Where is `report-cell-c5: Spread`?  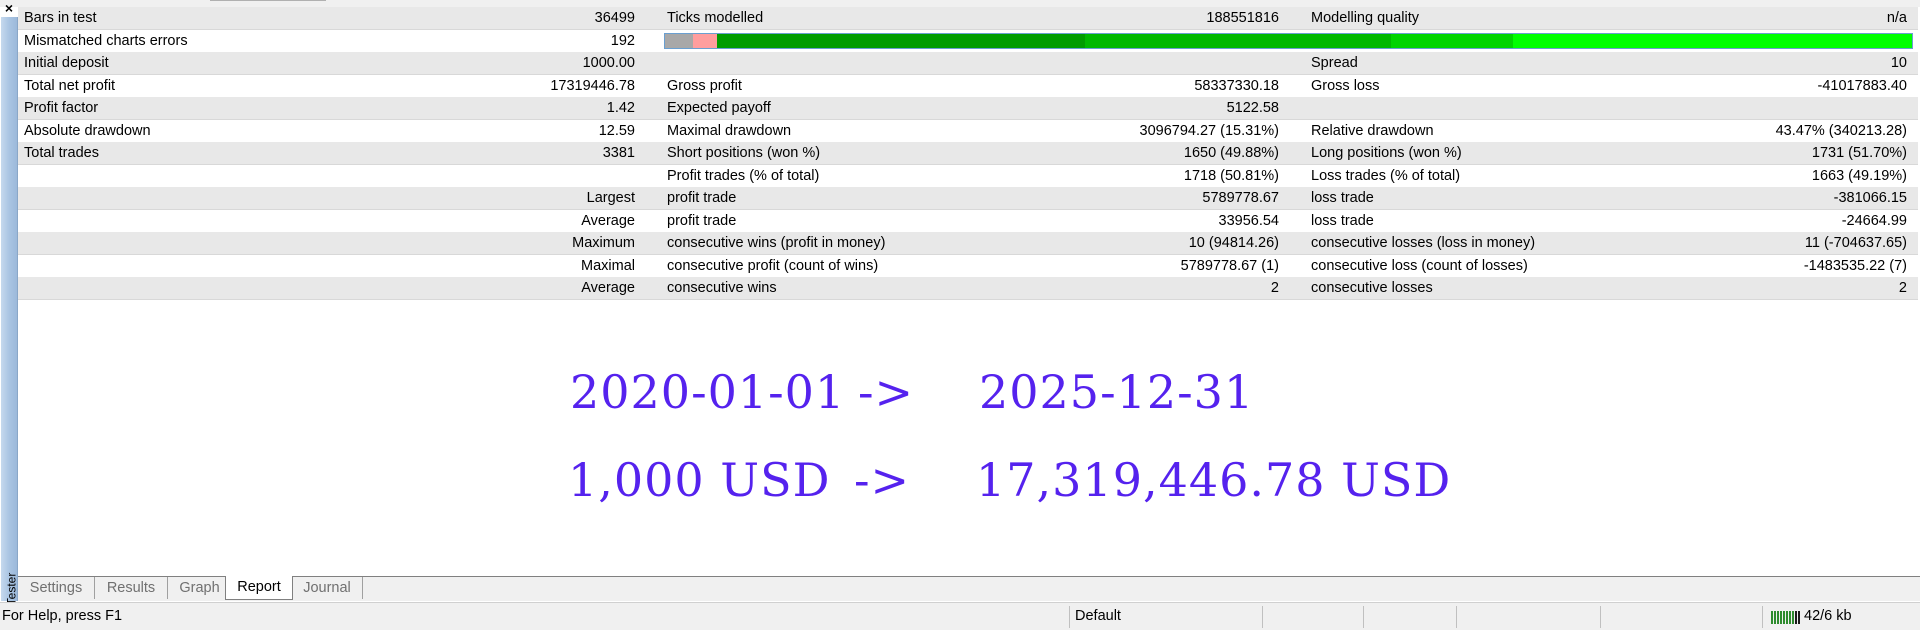 report-cell-c5: Spread is located at coordinates (1334, 63).